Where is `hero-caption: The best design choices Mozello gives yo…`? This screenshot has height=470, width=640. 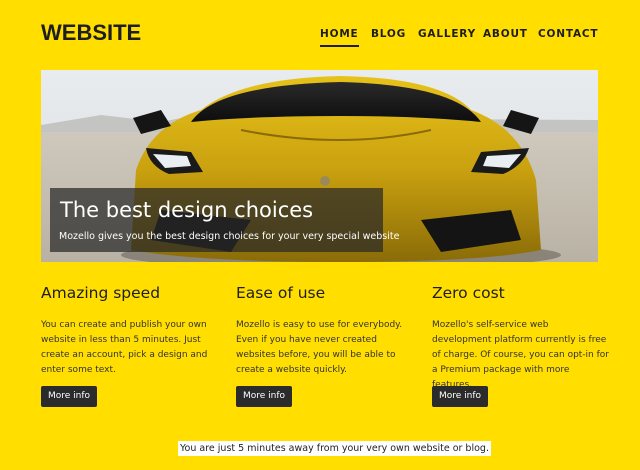
hero-caption: The best design choices Mozello gives yo… is located at coordinates (224, 220).